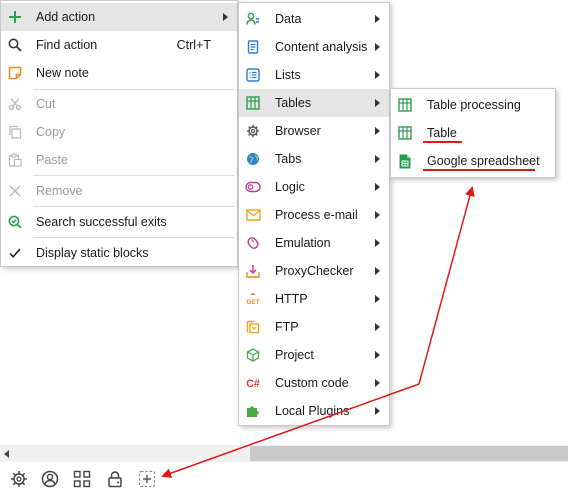 Image resolution: width=568 pixels, height=500 pixels. I want to click on table-underline-annotation, so click(442, 142).